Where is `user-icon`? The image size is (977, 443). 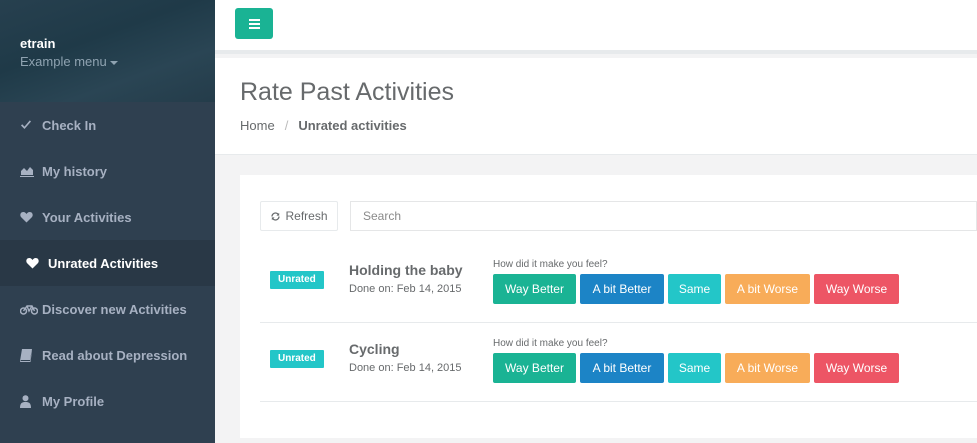
user-icon is located at coordinates (31, 401).